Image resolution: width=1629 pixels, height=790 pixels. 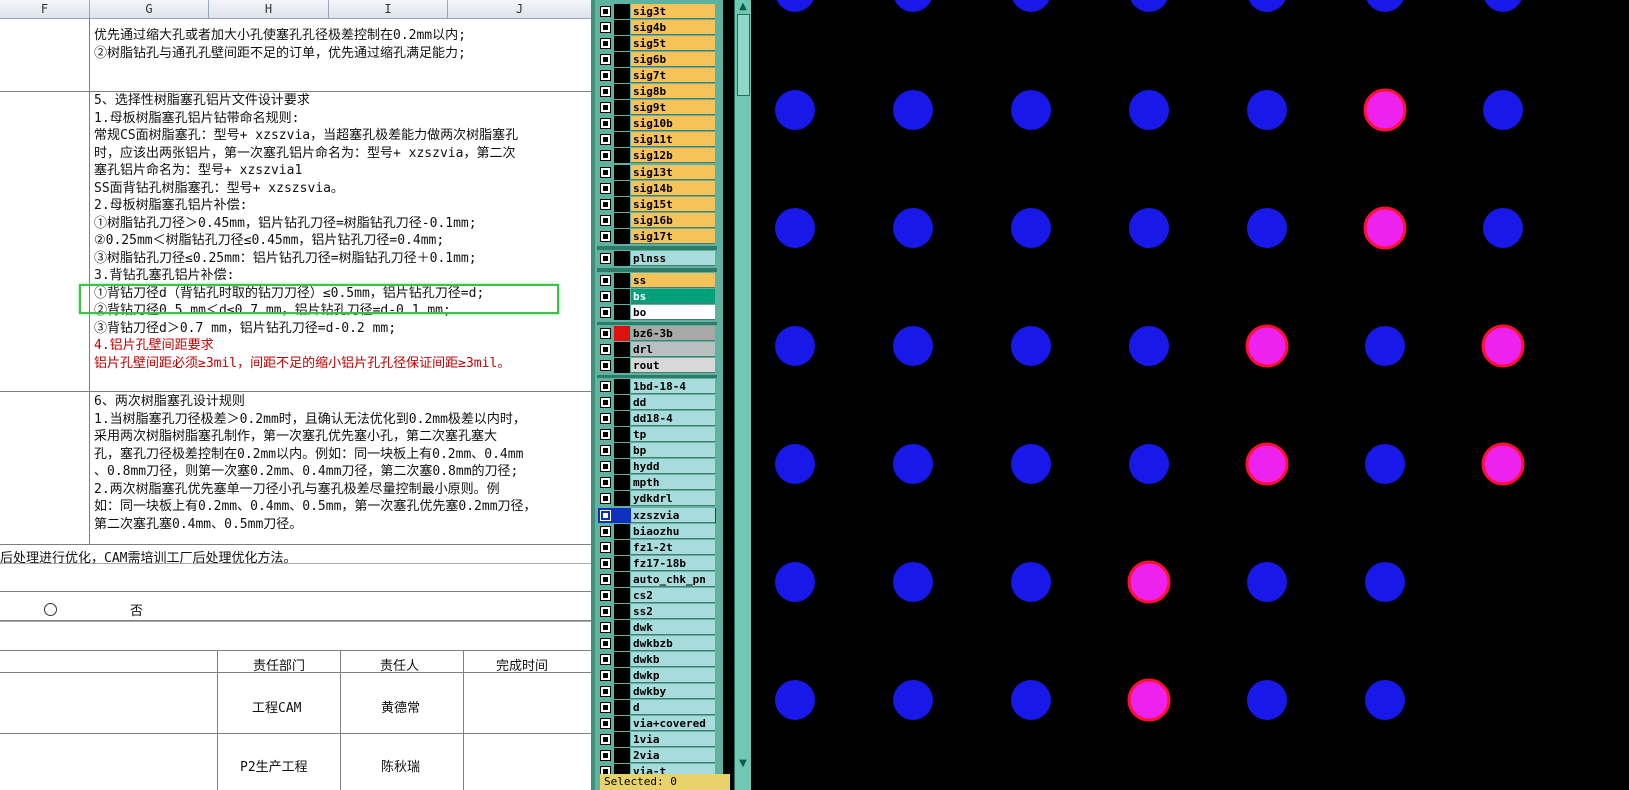 What do you see at coordinates (657, 156) in the screenshot?
I see `layer-row: sig12b` at bounding box center [657, 156].